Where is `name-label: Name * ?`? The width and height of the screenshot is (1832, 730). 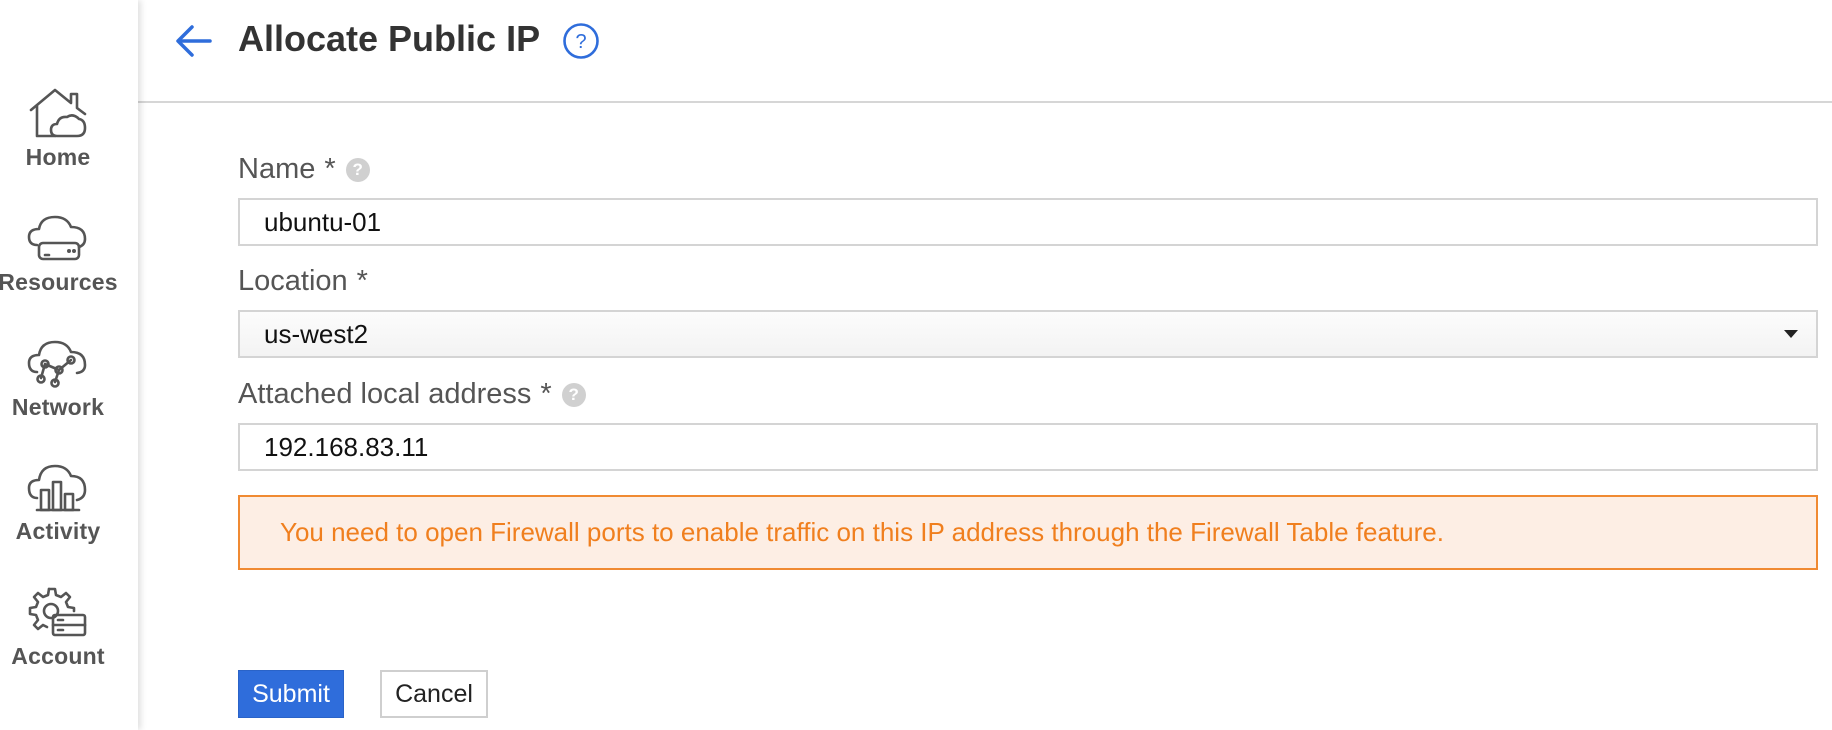 name-label: Name * ? is located at coordinates (304, 169).